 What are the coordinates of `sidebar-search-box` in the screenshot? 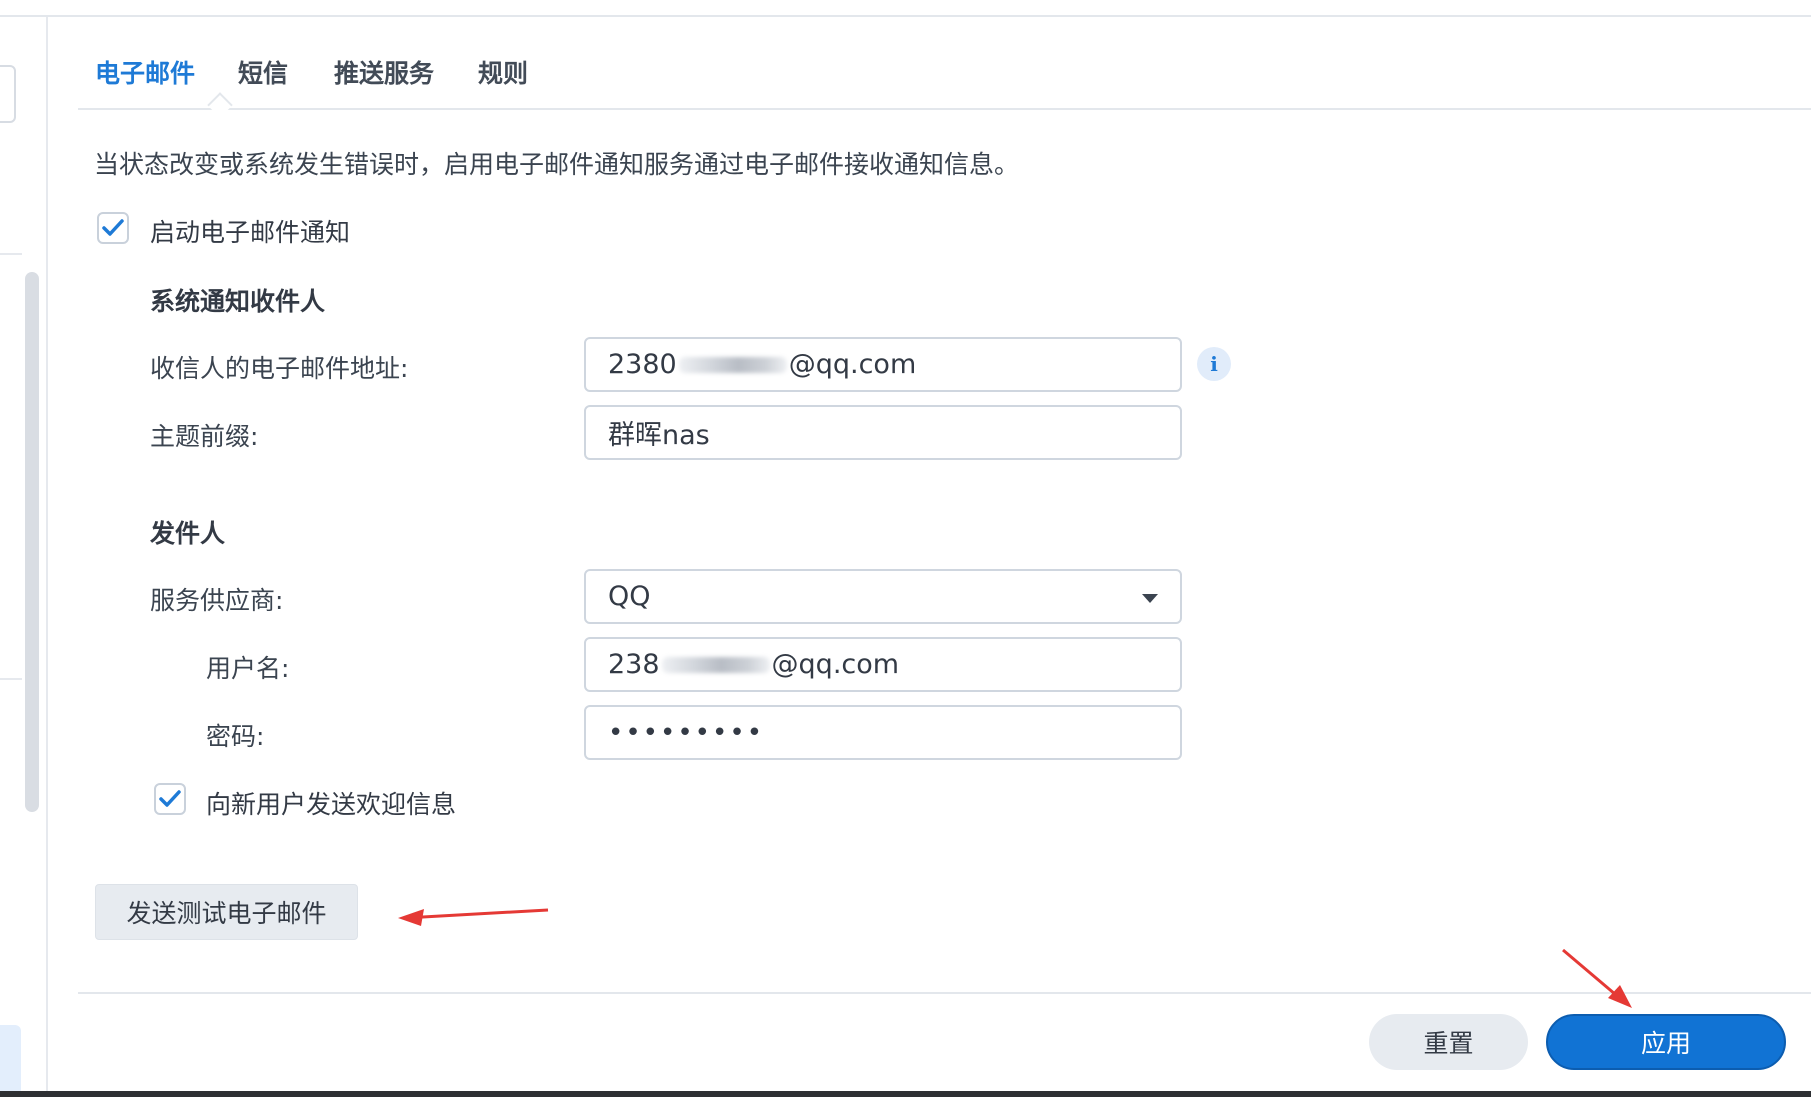 It's located at (8, 94).